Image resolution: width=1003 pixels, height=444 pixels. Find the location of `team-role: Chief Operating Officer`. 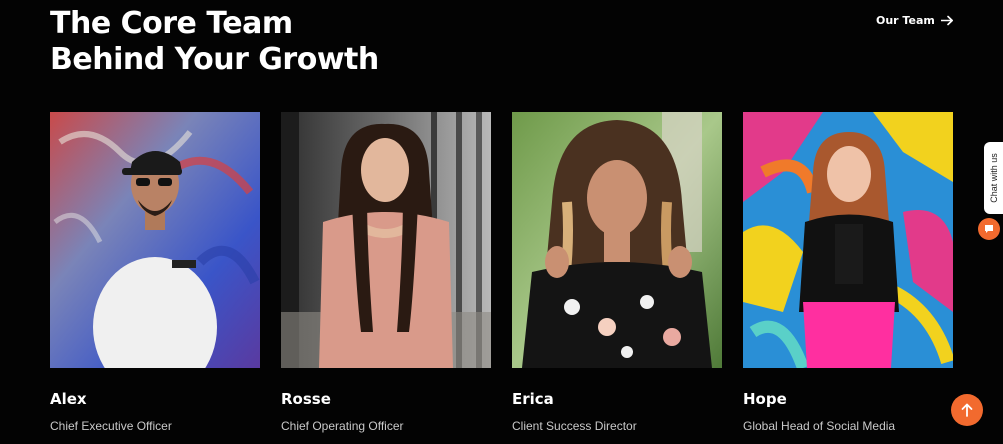

team-role: Chief Operating Officer is located at coordinates (342, 426).